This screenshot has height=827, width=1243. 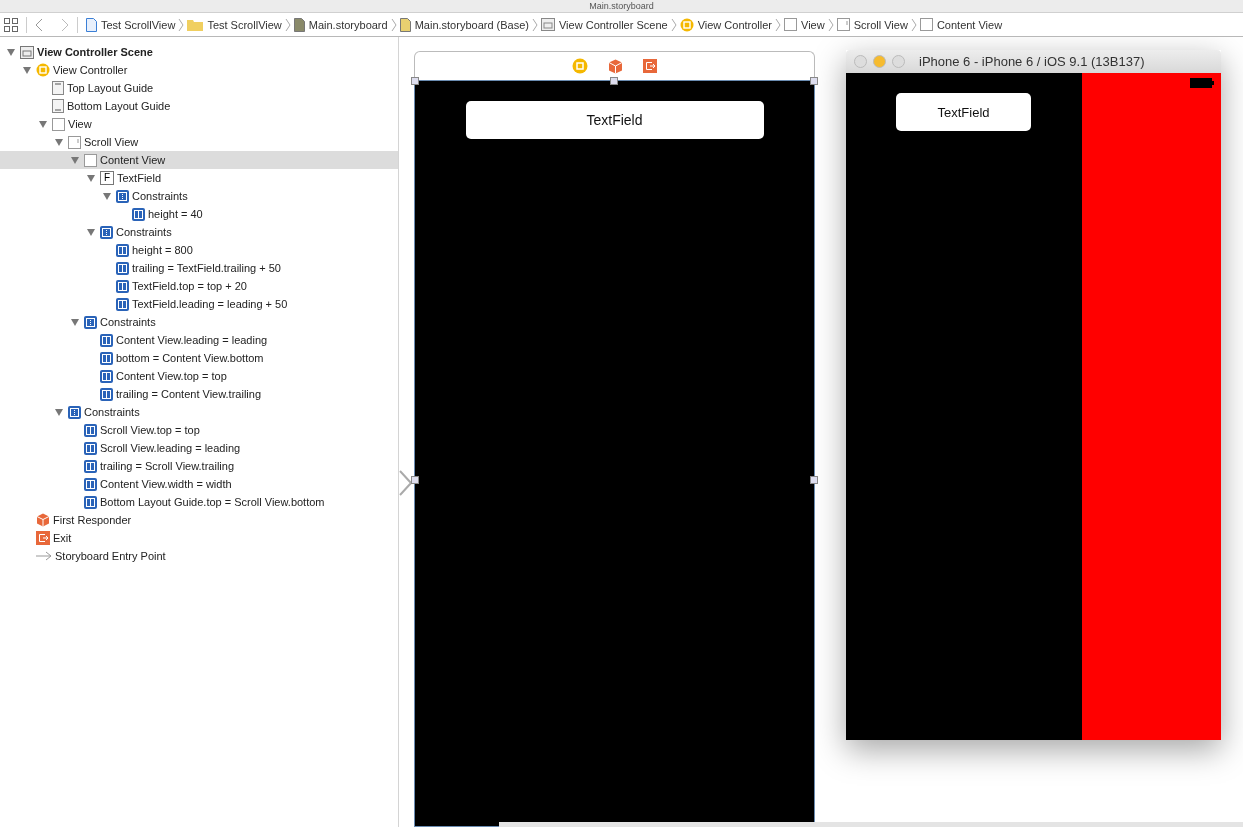 I want to click on outline-row: TextField.top = top + 20, so click(x=199, y=286).